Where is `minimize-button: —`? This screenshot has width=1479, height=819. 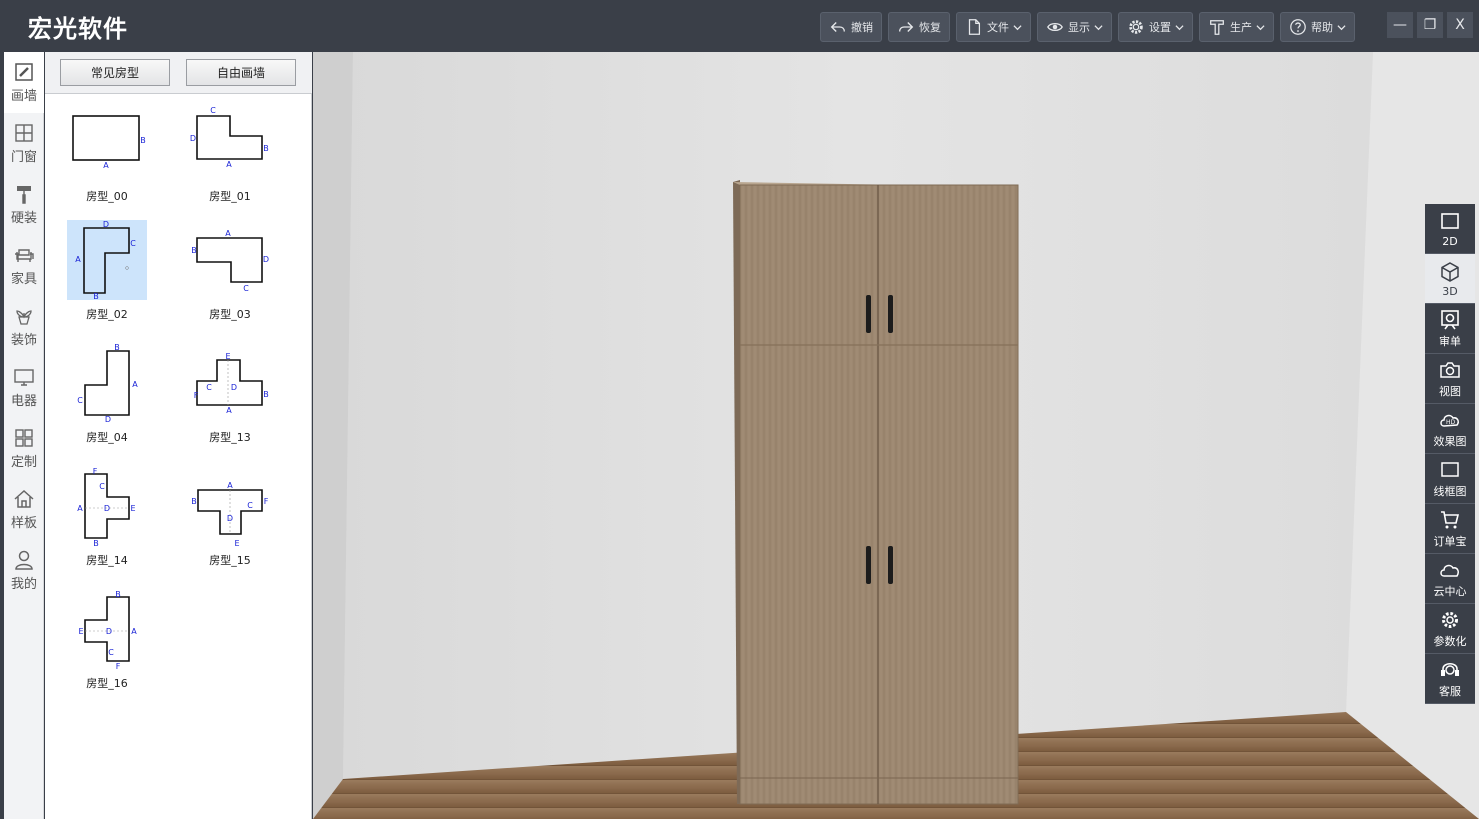 minimize-button: — is located at coordinates (1400, 25).